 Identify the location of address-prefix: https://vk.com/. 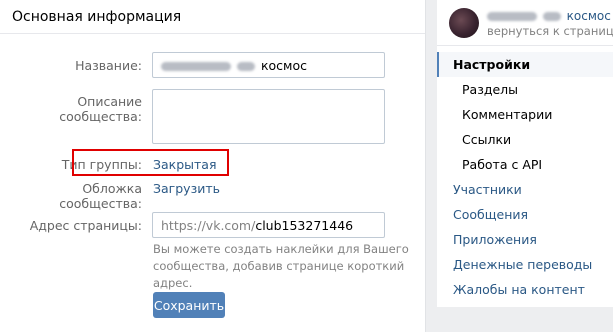
(208, 225).